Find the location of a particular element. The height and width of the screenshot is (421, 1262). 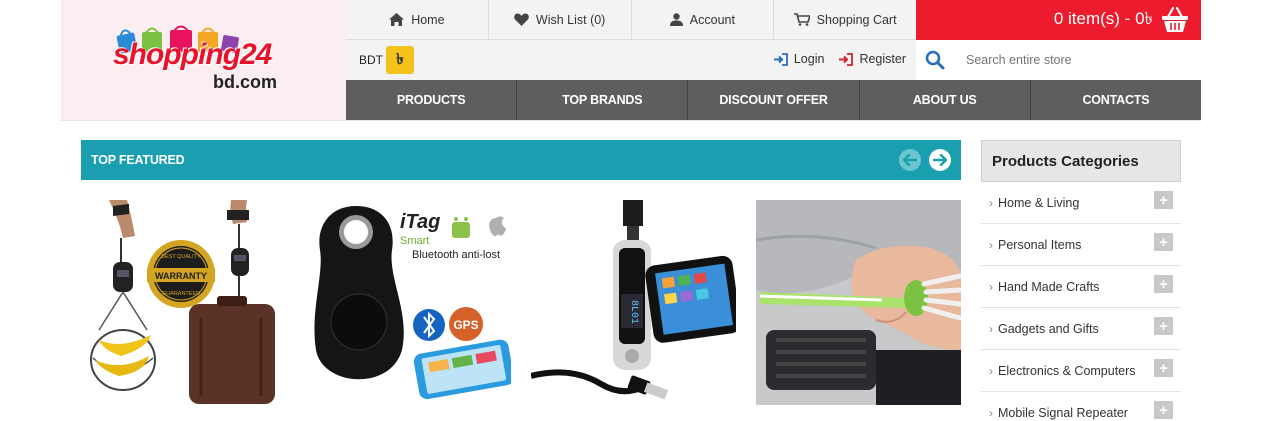

featured-header: TOP FEATURED is located at coordinates (521, 160).